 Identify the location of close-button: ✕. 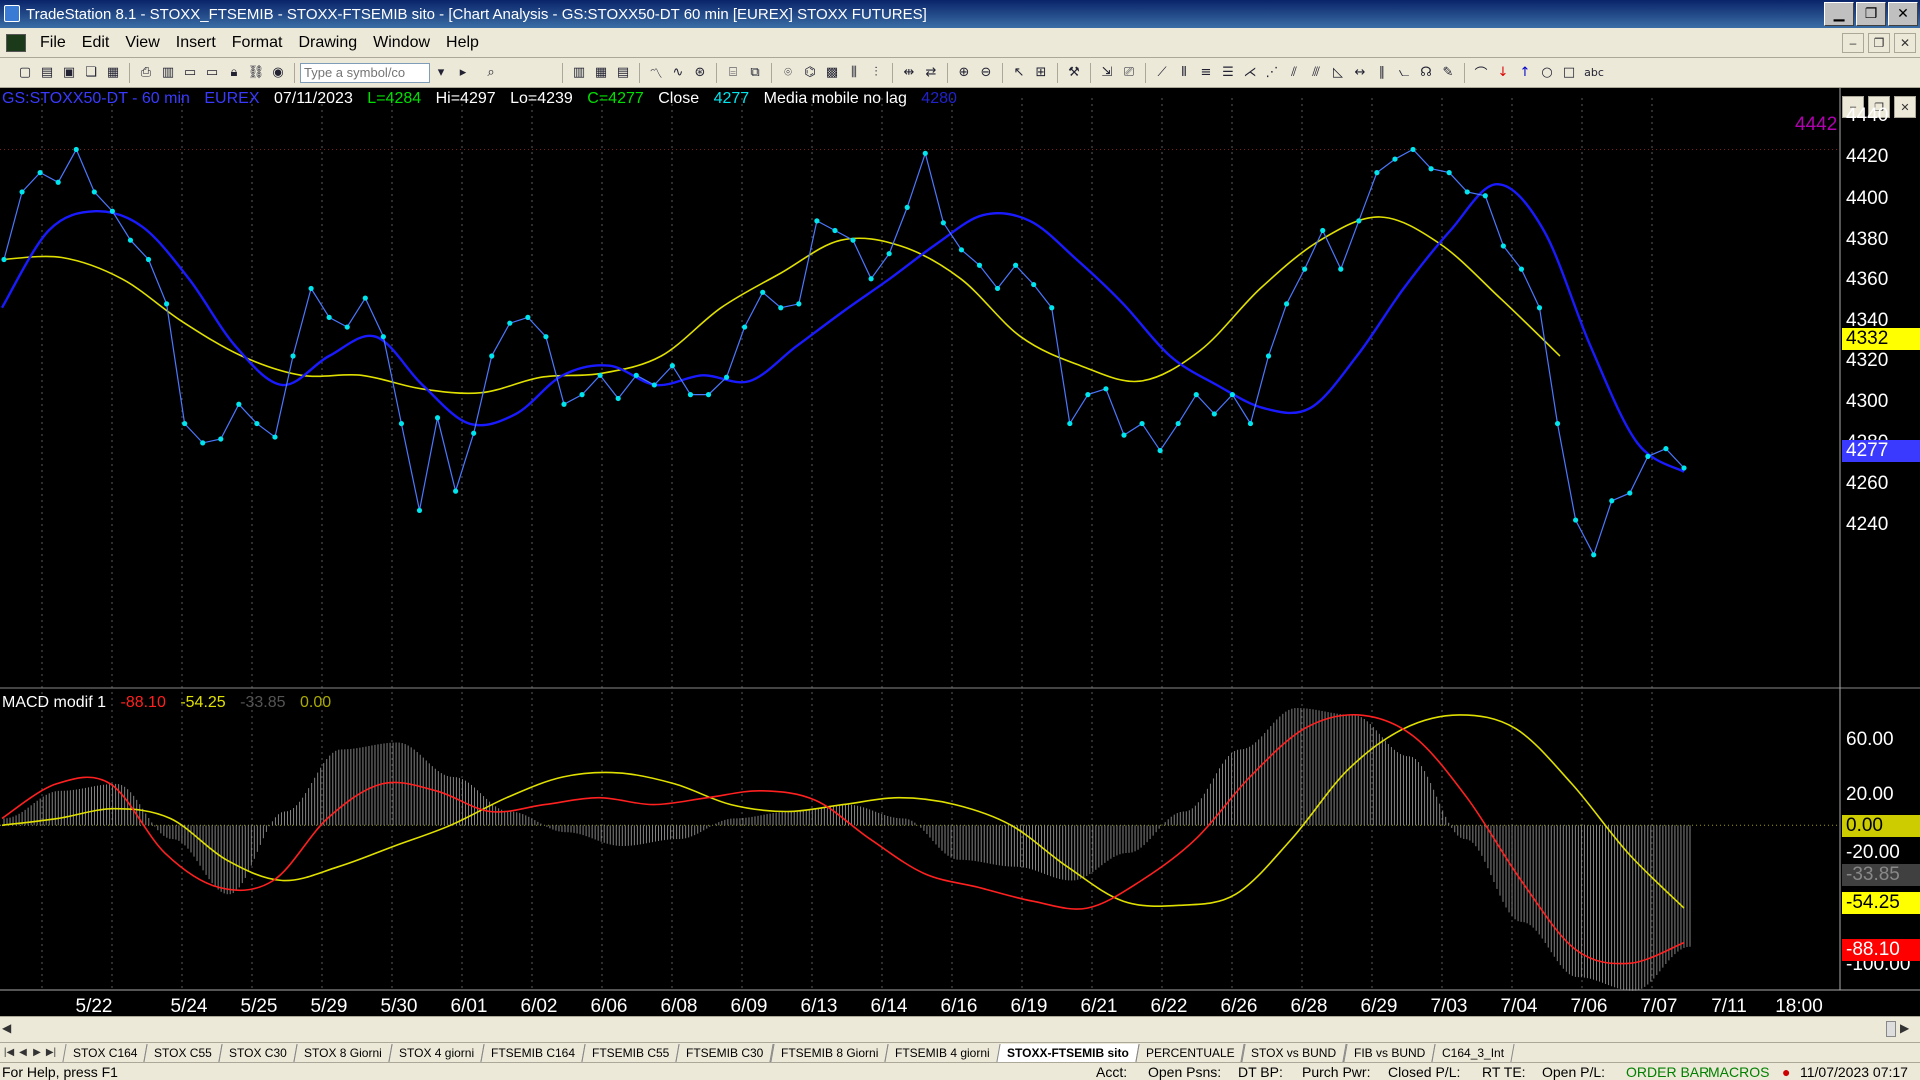
(1903, 14).